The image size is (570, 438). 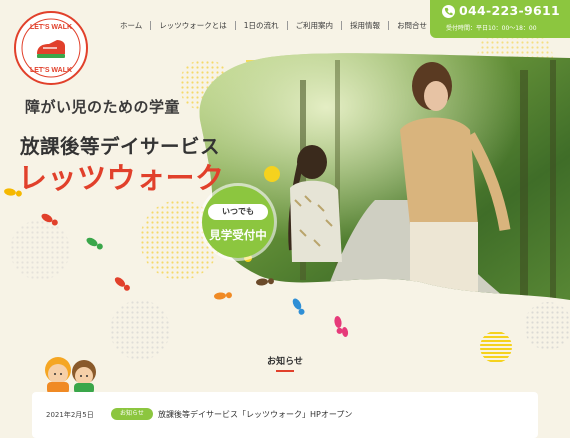 I want to click on nav-guide: ご利用案内, so click(x=315, y=25).